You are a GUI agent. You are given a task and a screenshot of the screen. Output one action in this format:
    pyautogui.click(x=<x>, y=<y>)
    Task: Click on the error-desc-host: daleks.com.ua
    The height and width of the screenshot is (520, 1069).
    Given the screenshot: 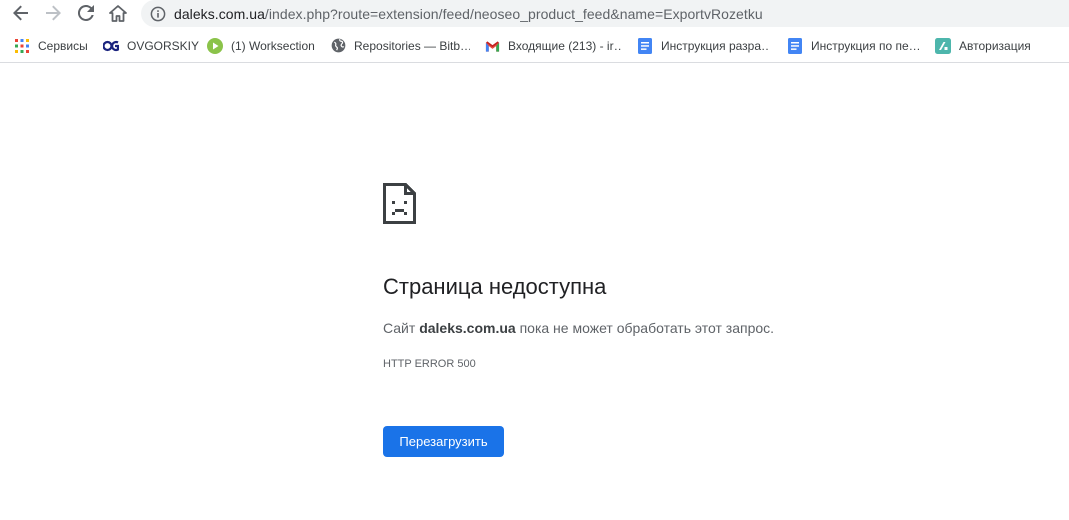 What is the action you would take?
    pyautogui.click(x=467, y=328)
    